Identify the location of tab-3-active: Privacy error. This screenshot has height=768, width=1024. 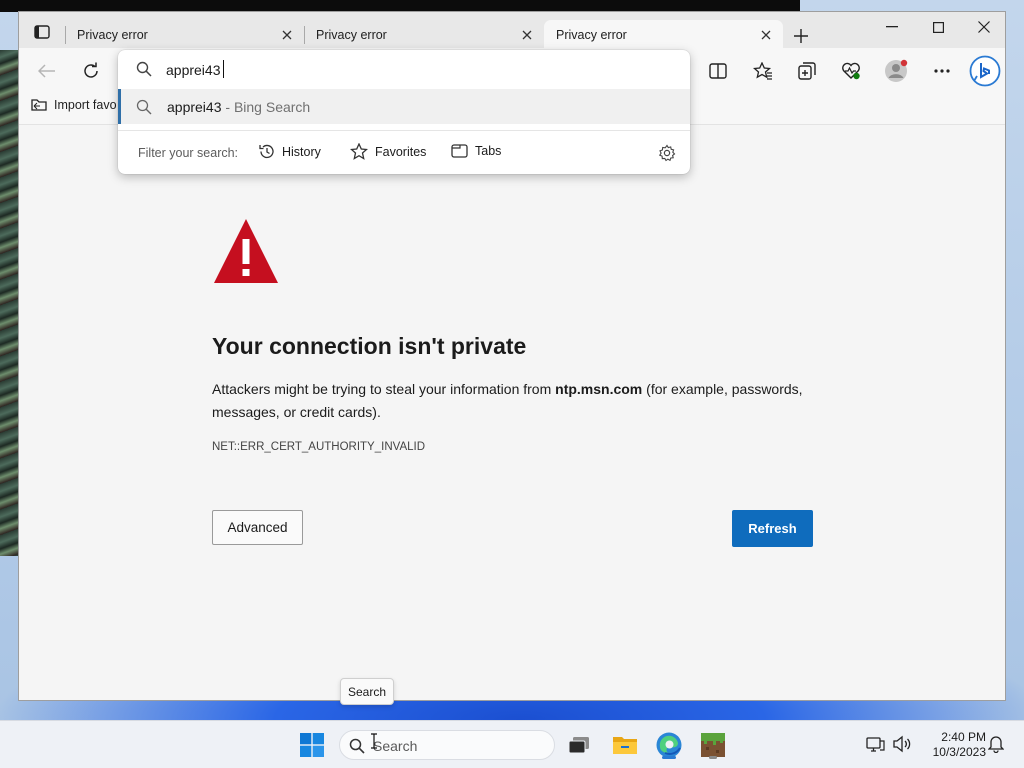
(663, 34).